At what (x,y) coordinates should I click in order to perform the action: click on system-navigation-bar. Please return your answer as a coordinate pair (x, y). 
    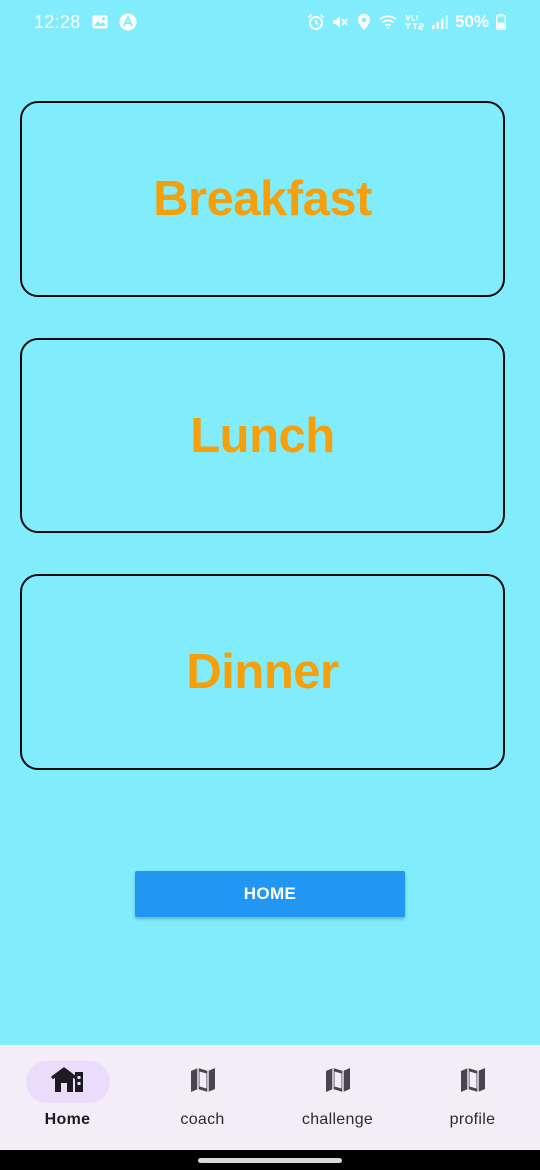
    Looking at the image, I should click on (270, 1160).